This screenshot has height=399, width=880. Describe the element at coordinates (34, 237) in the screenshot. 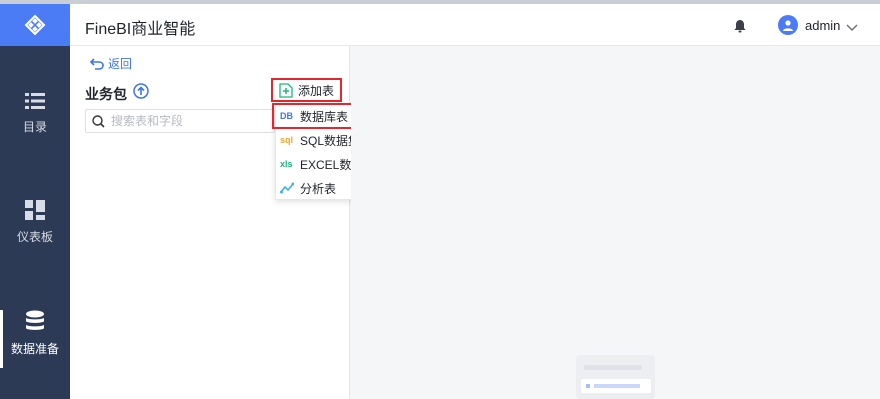

I see `sidebar-item-label: 仪表板` at that location.